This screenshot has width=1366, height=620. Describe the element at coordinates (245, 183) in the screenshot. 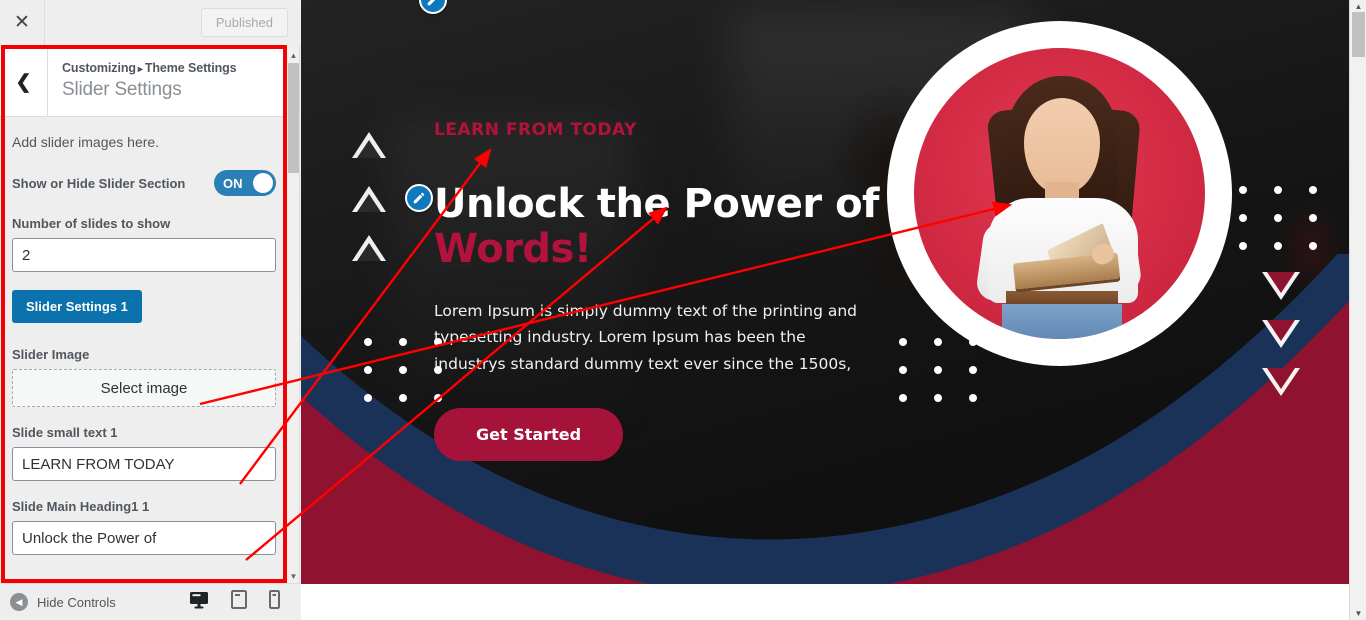

I see `show-hide-slider-toggle: ON` at that location.